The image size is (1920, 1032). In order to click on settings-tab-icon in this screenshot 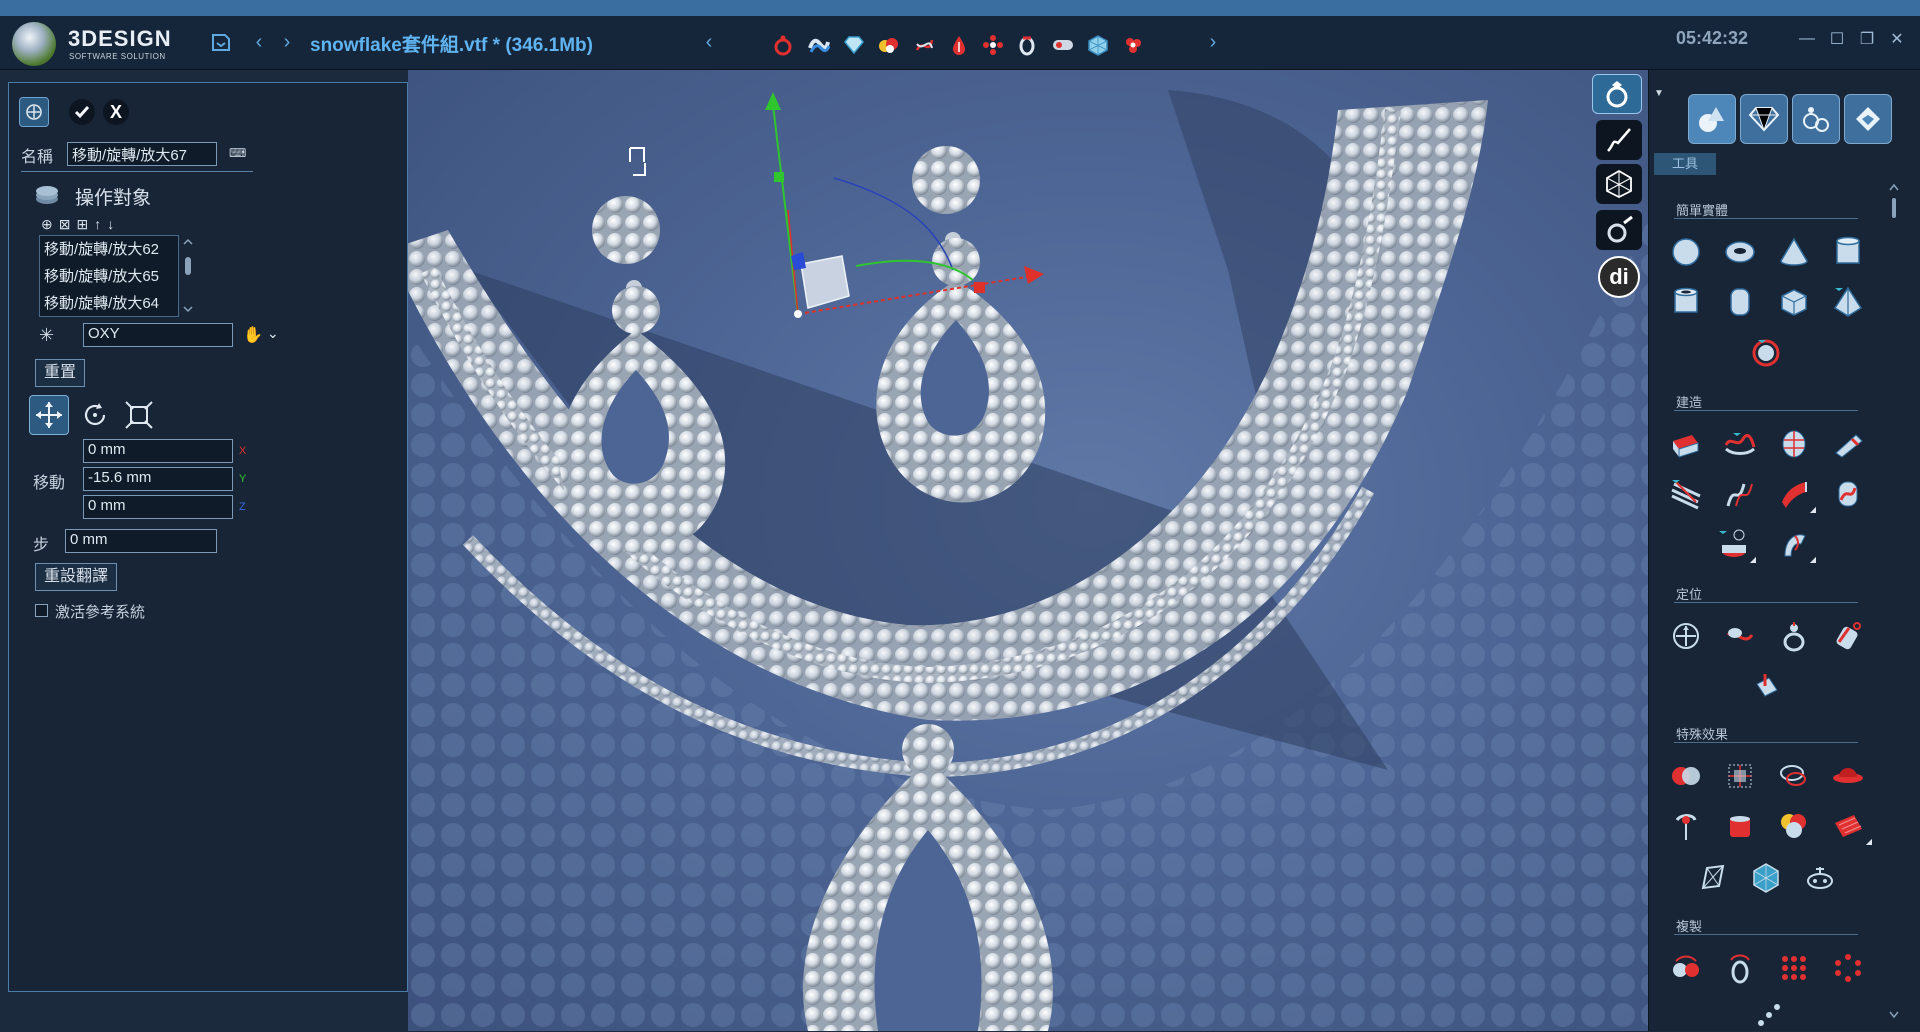, I will do `click(1816, 119)`.